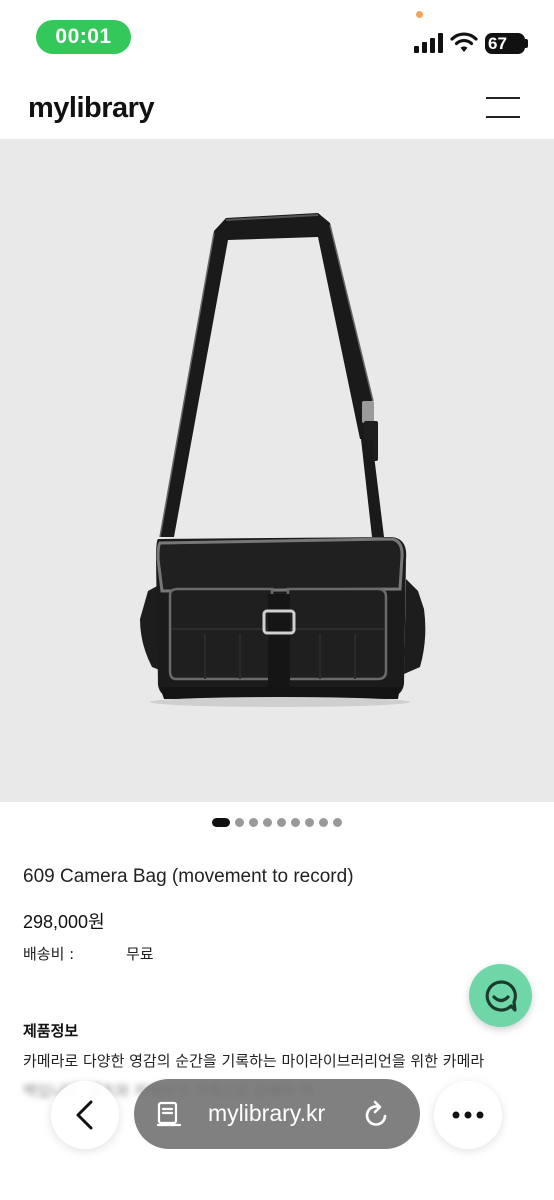 The image size is (554, 1200). Describe the element at coordinates (266, 1113) in the screenshot. I see `browser-url-text: mylibrary.kr` at that location.